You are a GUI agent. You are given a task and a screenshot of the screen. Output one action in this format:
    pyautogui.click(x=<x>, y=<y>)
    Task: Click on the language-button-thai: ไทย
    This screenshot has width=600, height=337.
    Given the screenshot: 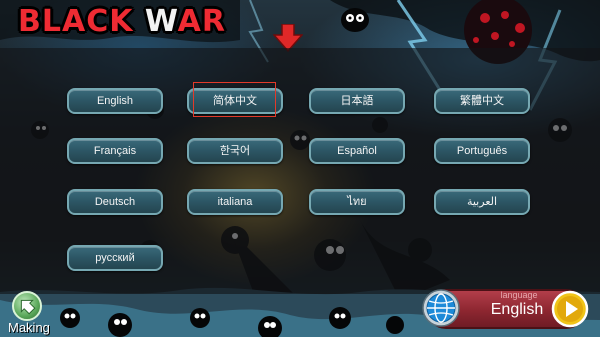 What is the action you would take?
    pyautogui.click(x=357, y=202)
    